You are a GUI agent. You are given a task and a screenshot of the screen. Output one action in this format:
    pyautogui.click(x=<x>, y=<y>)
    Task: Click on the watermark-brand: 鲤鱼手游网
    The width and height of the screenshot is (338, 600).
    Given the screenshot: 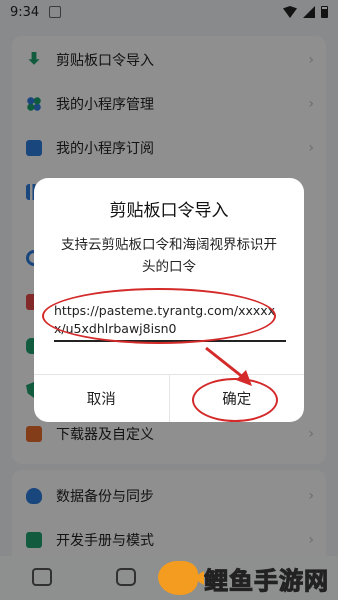 What is the action you would take?
    pyautogui.click(x=266, y=580)
    